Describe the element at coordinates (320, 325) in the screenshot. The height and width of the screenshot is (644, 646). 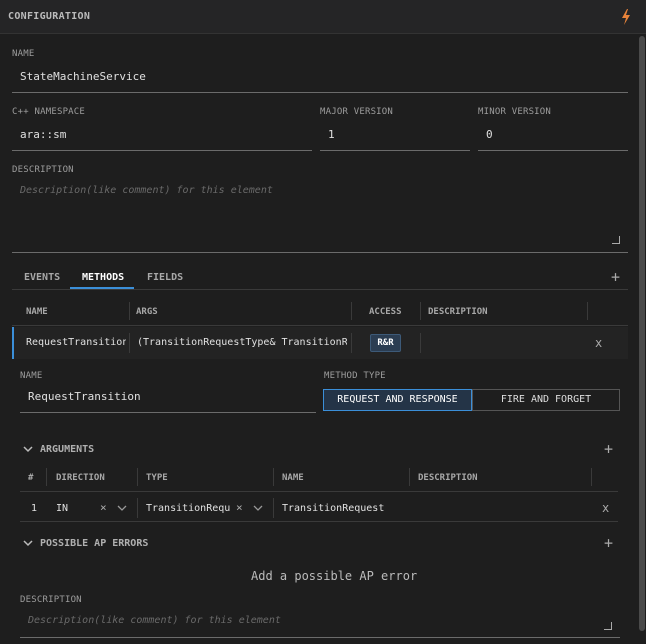
I see `methods-header-divider` at that location.